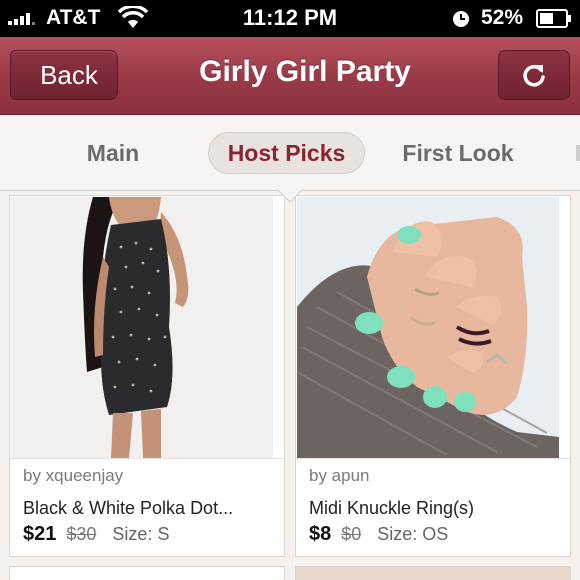  Describe the element at coordinates (458, 153) in the screenshot. I see `tab-first-look: First Look` at that location.